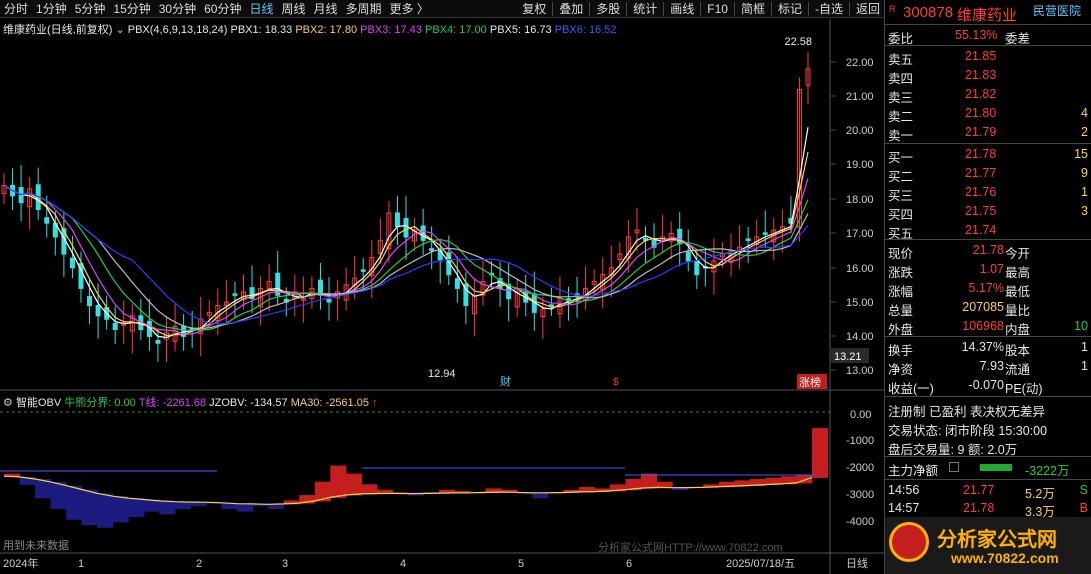 This screenshot has width=1091, height=574. I want to click on low-label: 12.94, so click(442, 374).